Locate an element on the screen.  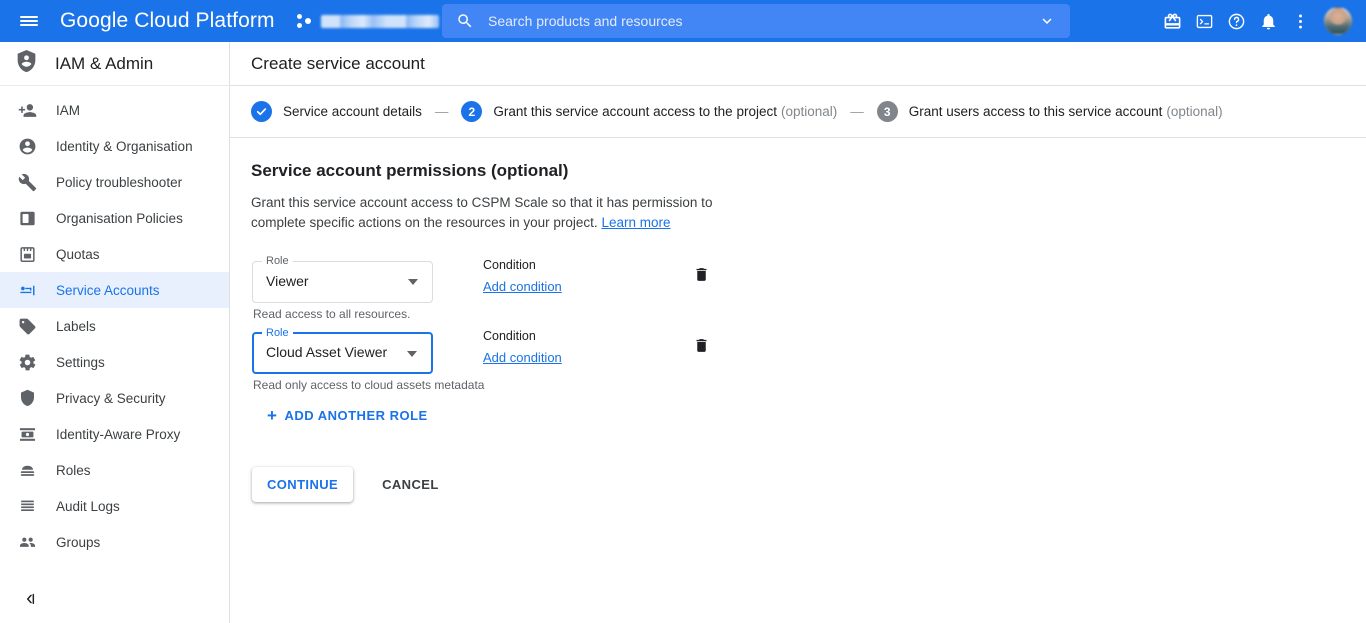
label-tag-icon is located at coordinates (29, 326).